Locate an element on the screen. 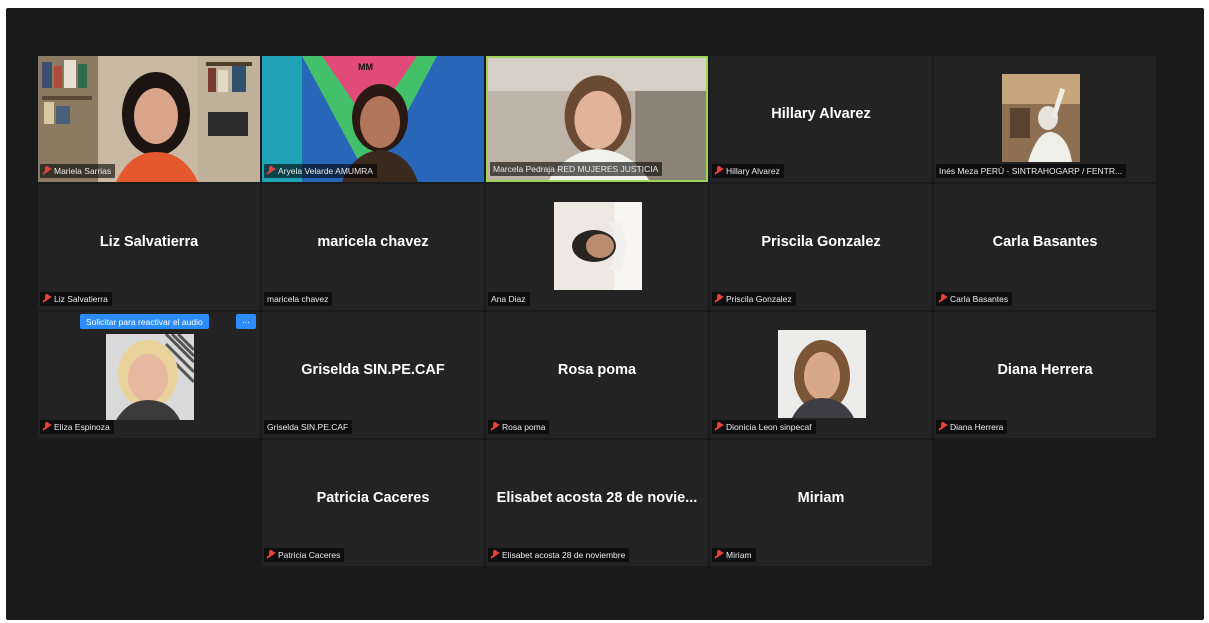  participant-display-name: Priscila Gonzalez is located at coordinates (821, 242).